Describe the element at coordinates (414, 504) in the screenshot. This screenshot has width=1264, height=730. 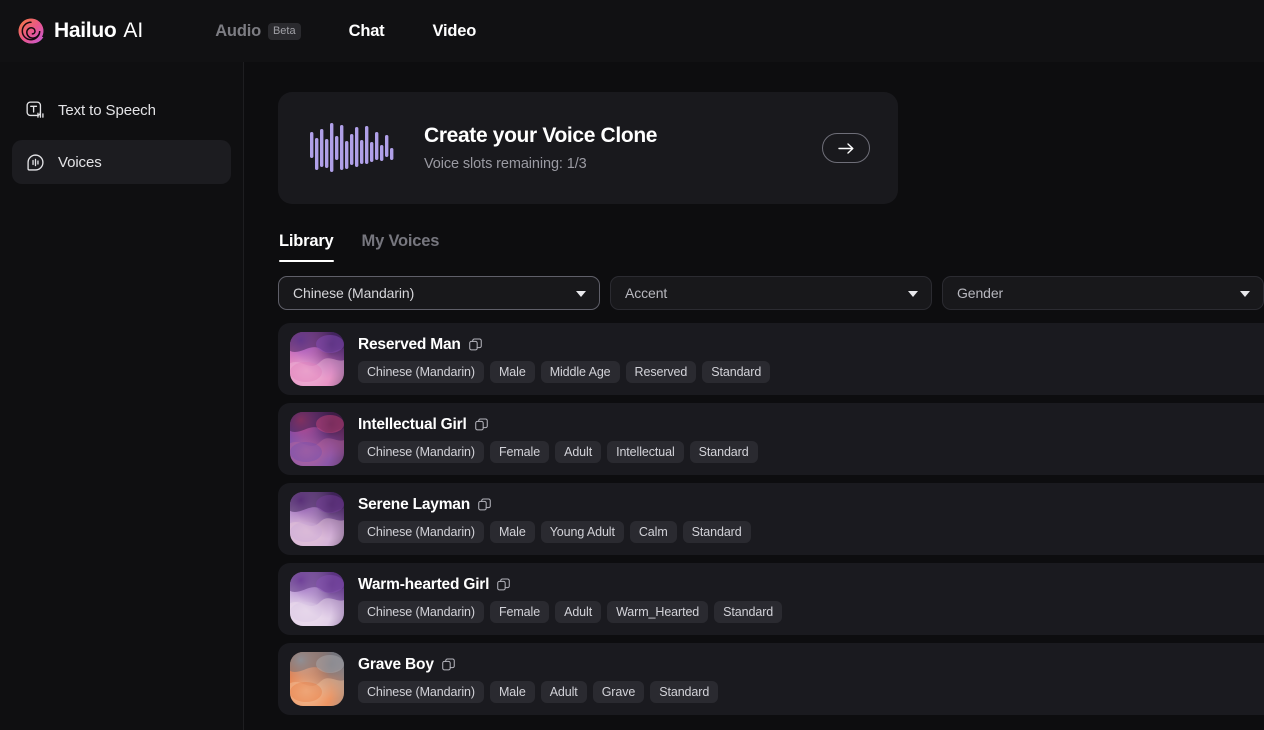
I see `voice-name: Serene Layman` at that location.